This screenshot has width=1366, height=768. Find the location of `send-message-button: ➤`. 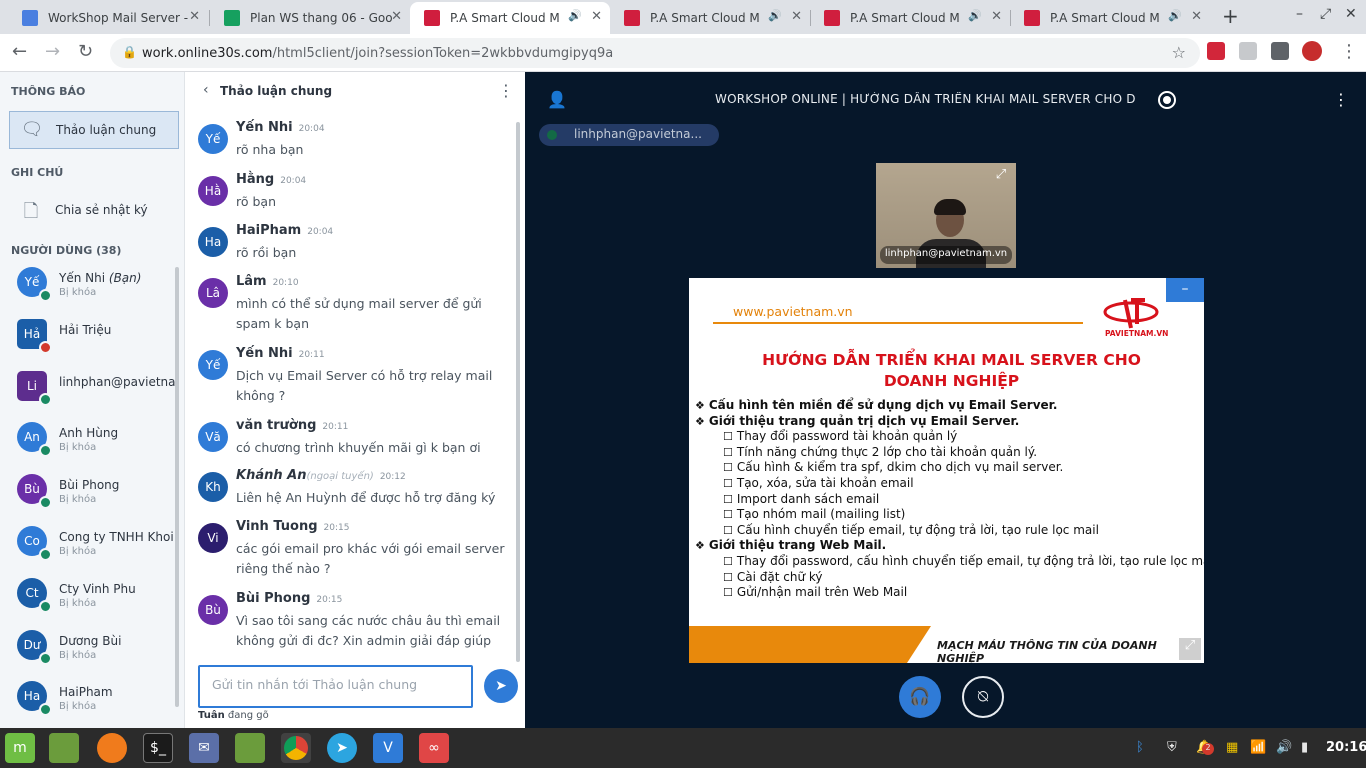

send-message-button: ➤ is located at coordinates (501, 686).